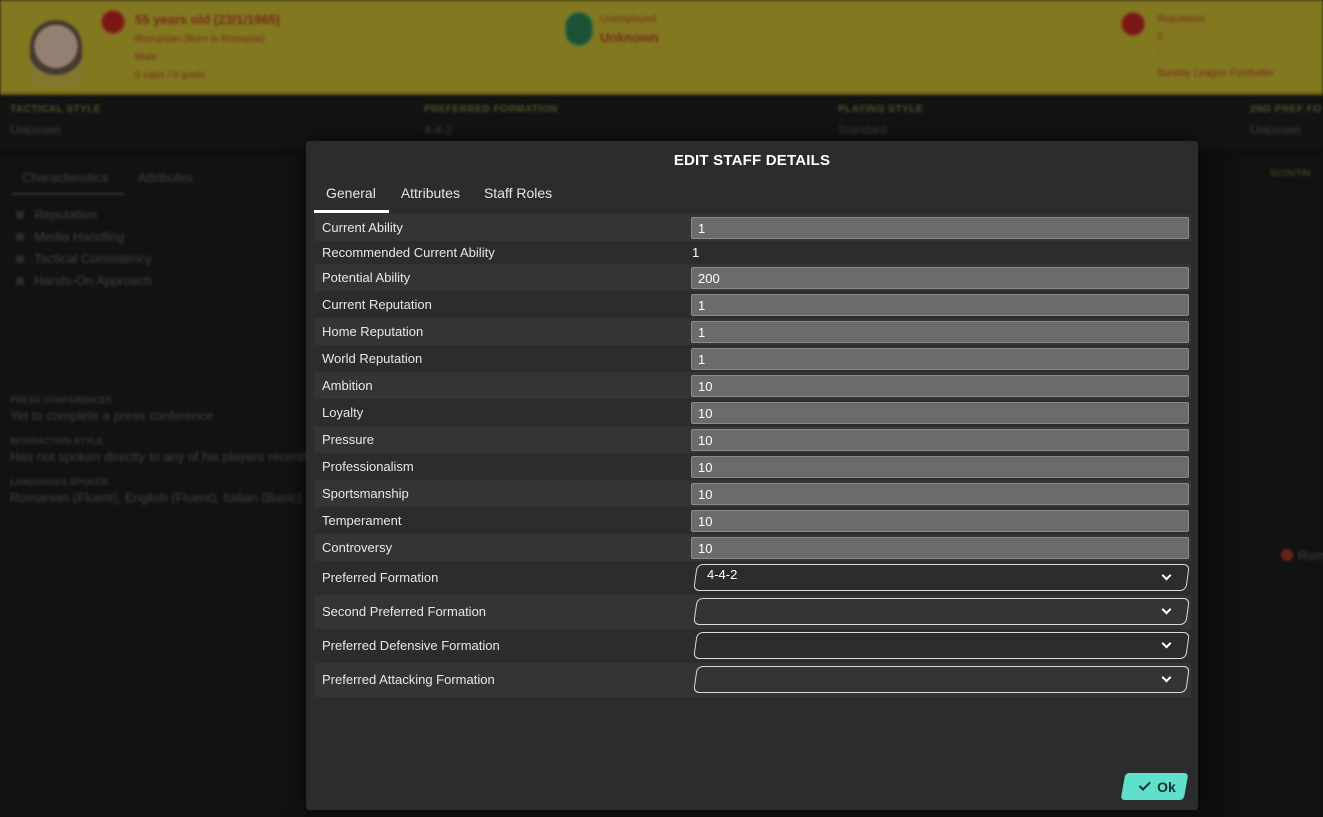 This screenshot has width=1323, height=817. What do you see at coordinates (430, 196) in the screenshot?
I see `tab-attributes: Attributes` at bounding box center [430, 196].